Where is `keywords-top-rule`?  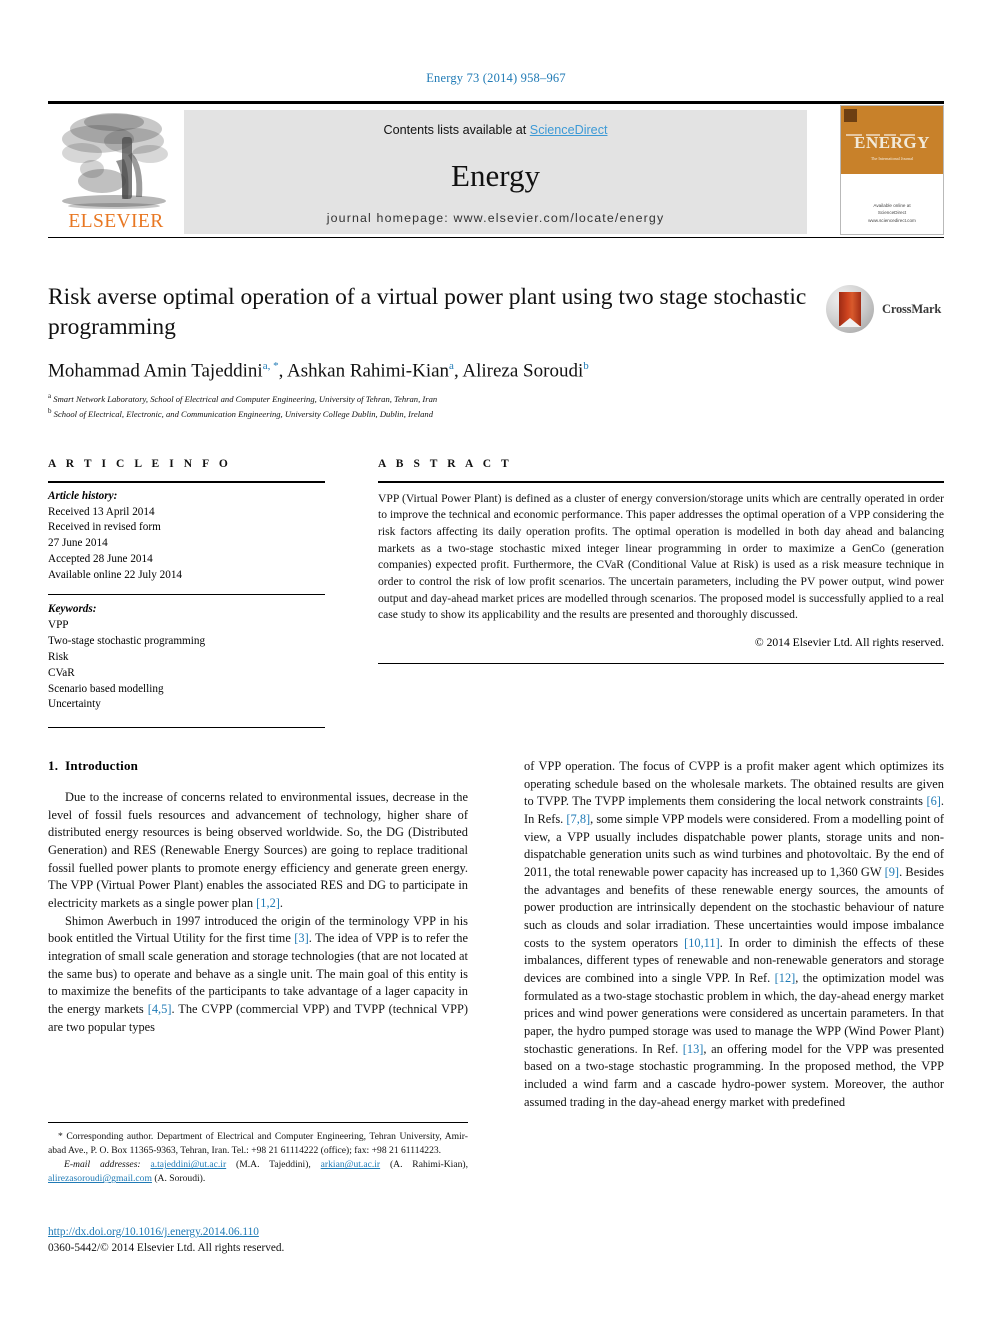
keywords-top-rule is located at coordinates (186, 595).